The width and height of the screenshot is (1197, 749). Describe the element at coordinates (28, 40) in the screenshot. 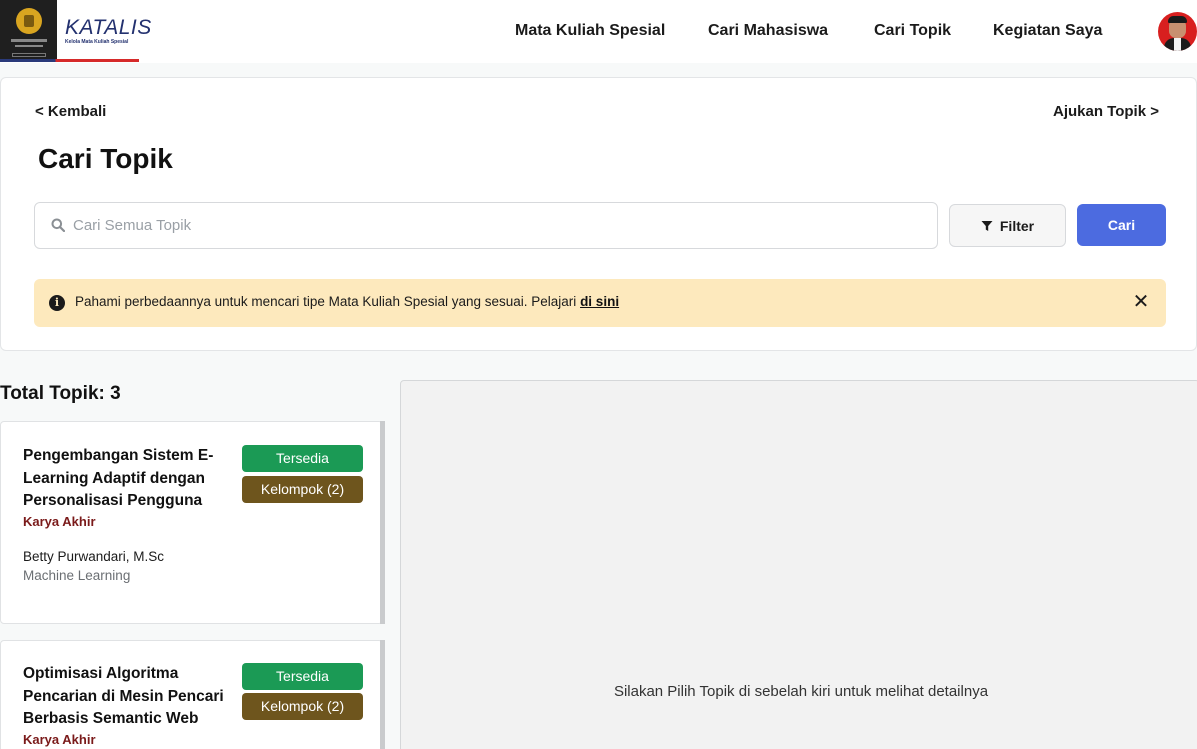

I see `logo-caption-line` at that location.